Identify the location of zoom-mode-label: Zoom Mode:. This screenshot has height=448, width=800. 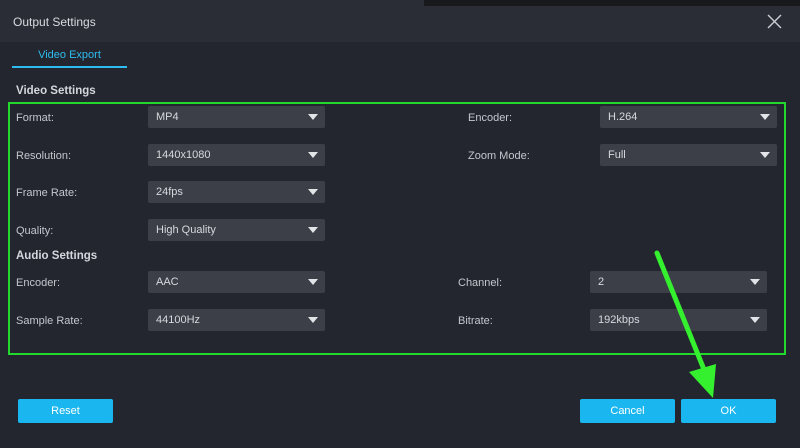
(499, 156).